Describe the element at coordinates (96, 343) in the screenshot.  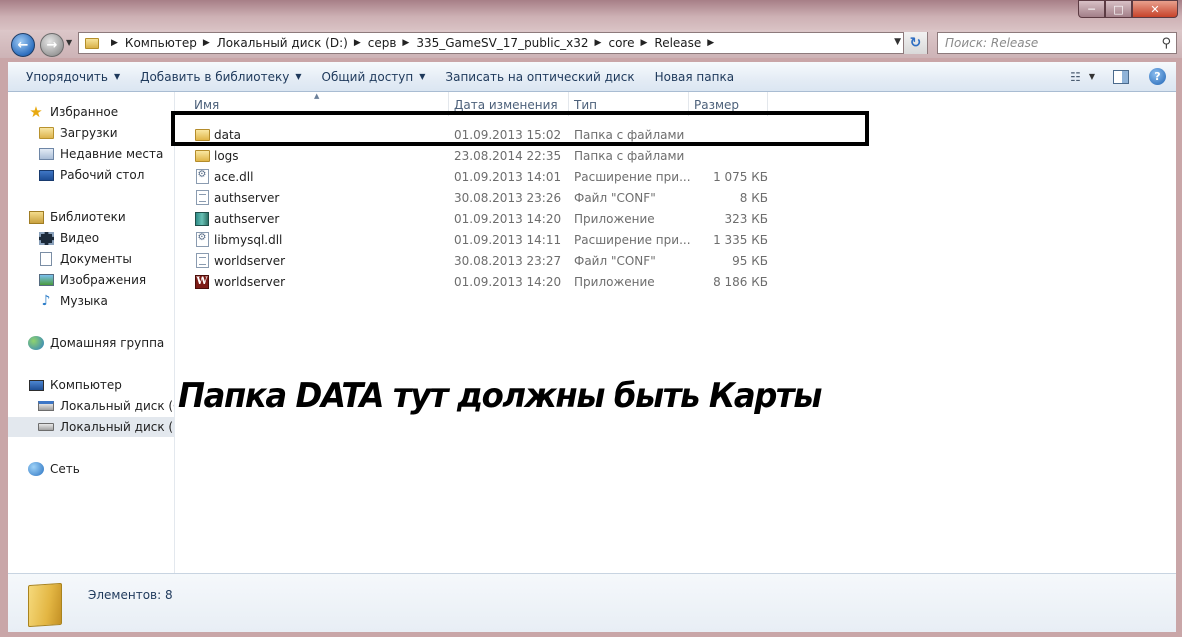
I see `nav-homegroup: Домашняя группа` at that location.